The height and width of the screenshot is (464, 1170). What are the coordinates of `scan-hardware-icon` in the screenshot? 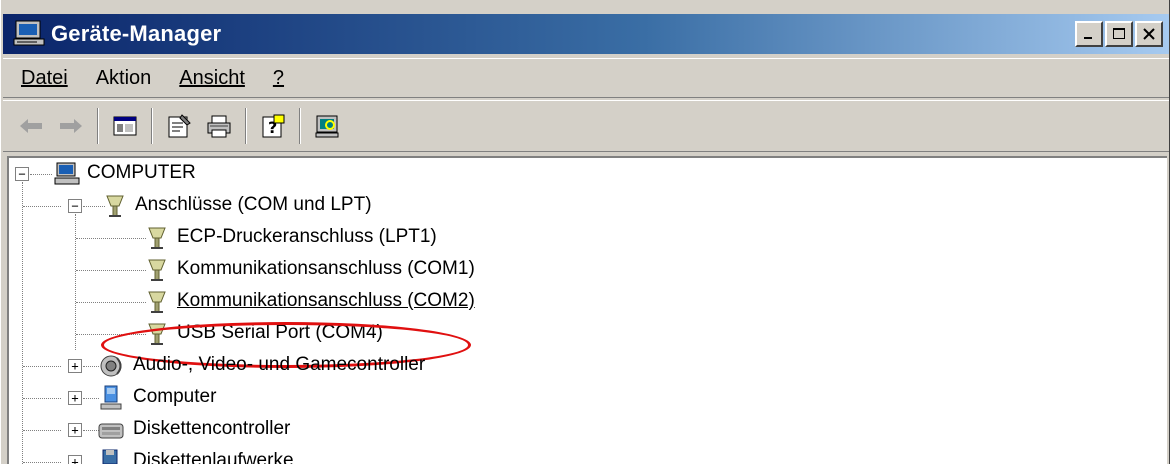 It's located at (327, 126).